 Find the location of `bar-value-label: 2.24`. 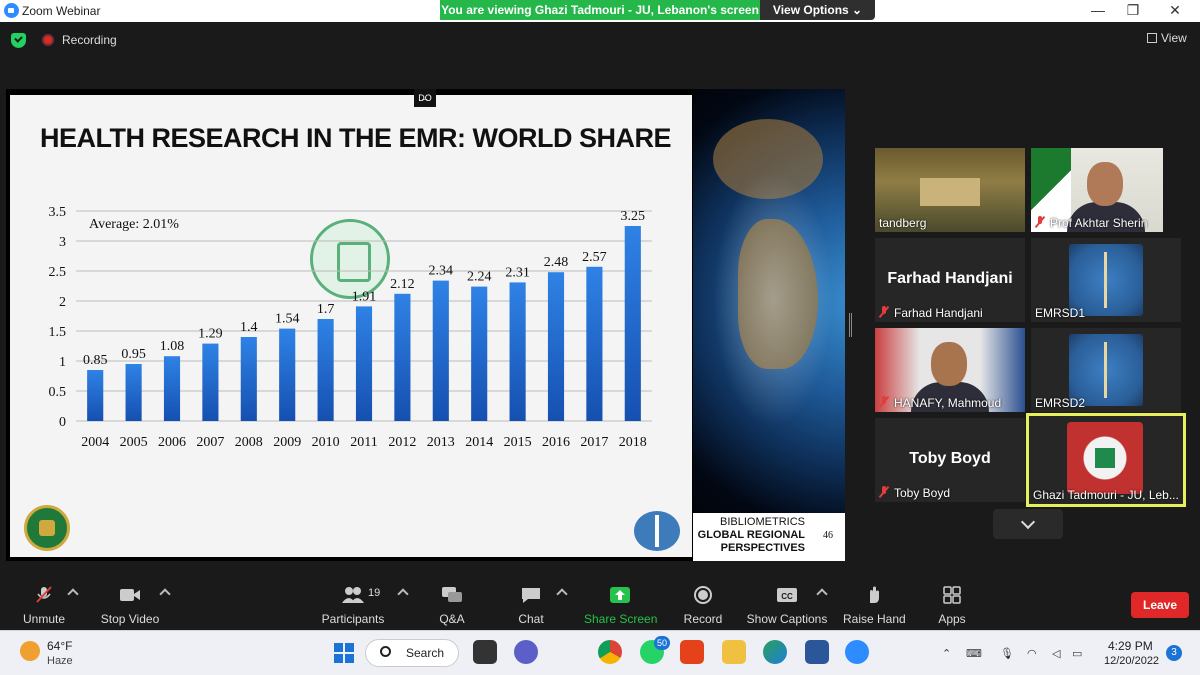

bar-value-label: 2.24 is located at coordinates (479, 277).